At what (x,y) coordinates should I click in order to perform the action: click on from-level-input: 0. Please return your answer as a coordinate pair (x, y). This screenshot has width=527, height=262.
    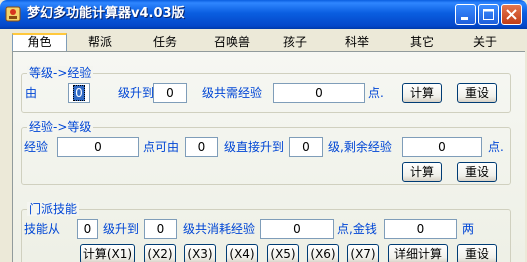
    Looking at the image, I should click on (79, 93).